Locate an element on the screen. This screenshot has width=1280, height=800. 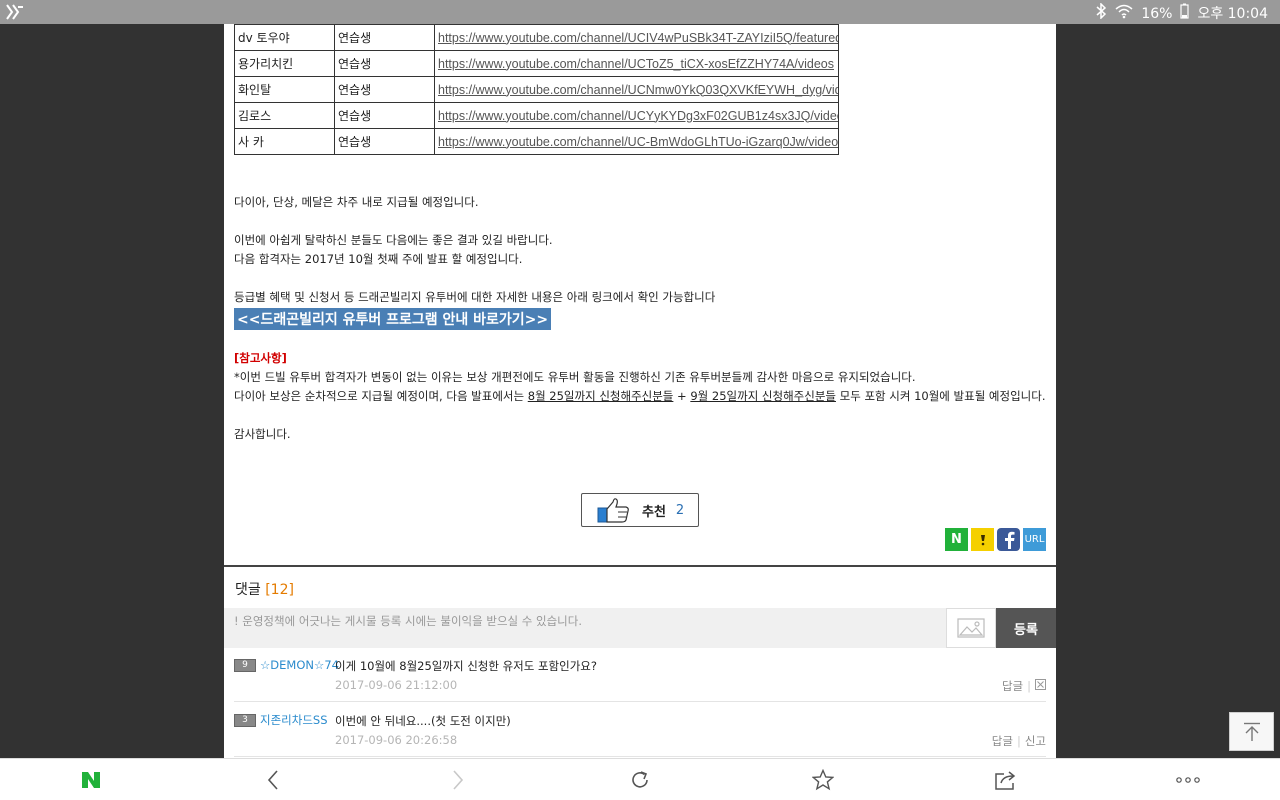
naver-share-icon: N is located at coordinates (956, 539).